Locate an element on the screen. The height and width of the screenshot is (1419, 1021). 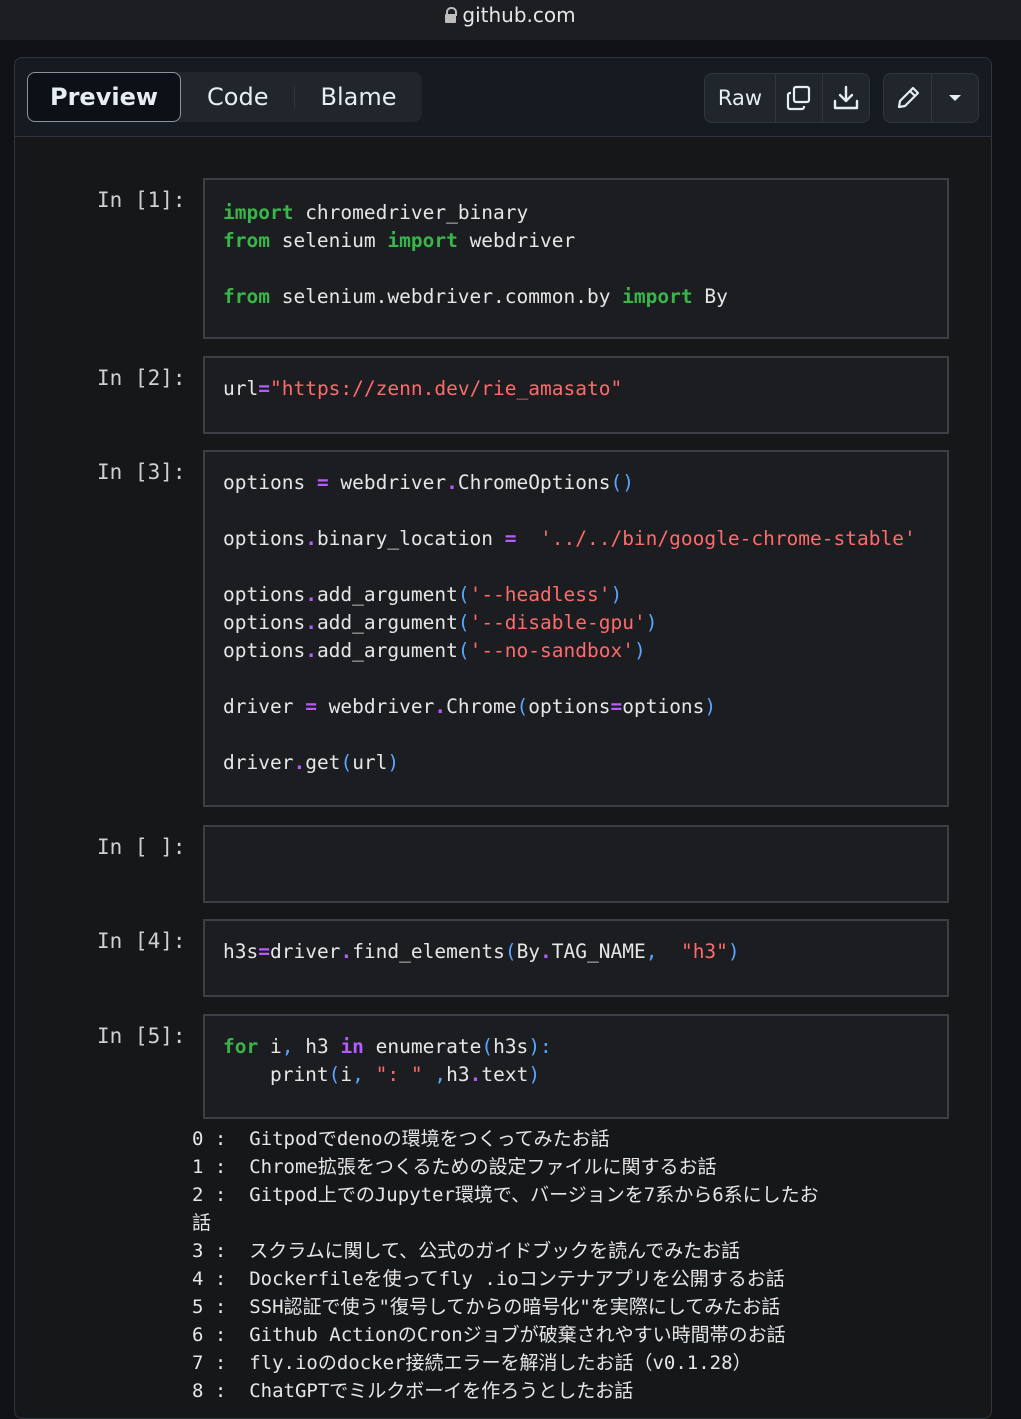
raw-button: Raw is located at coordinates (740, 98).